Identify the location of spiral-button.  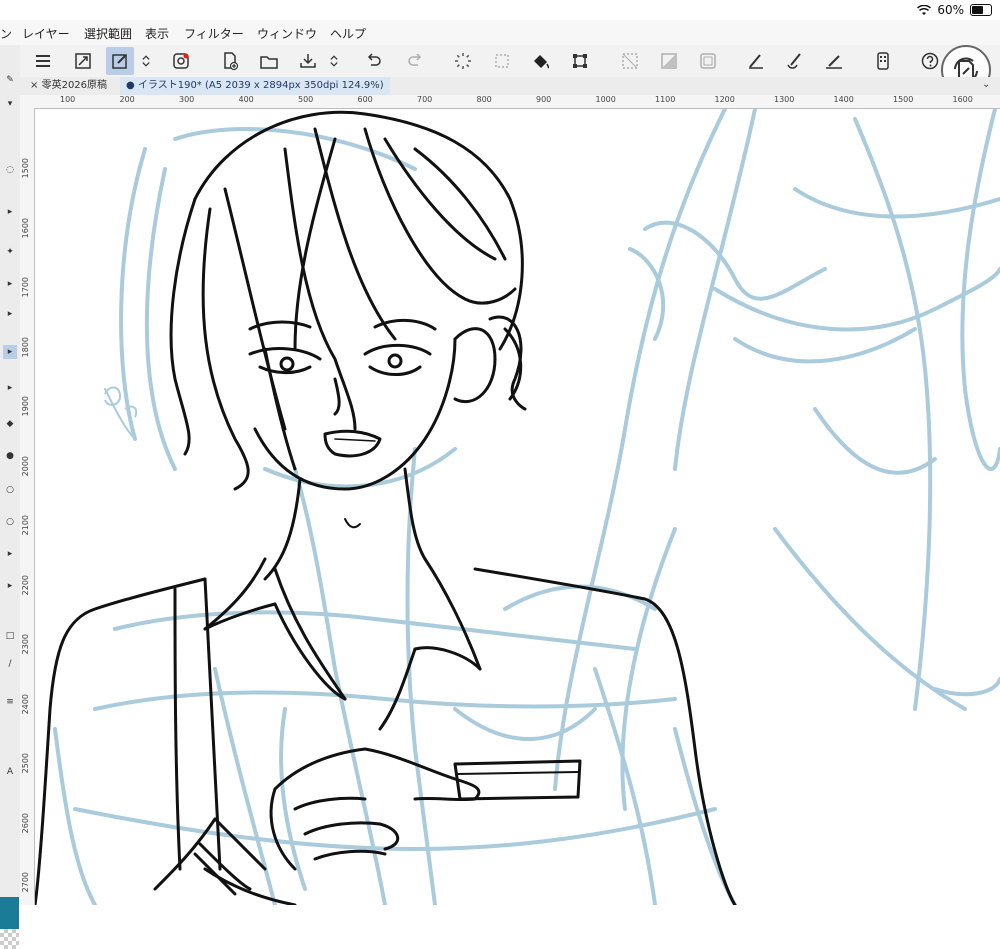
(181, 61).